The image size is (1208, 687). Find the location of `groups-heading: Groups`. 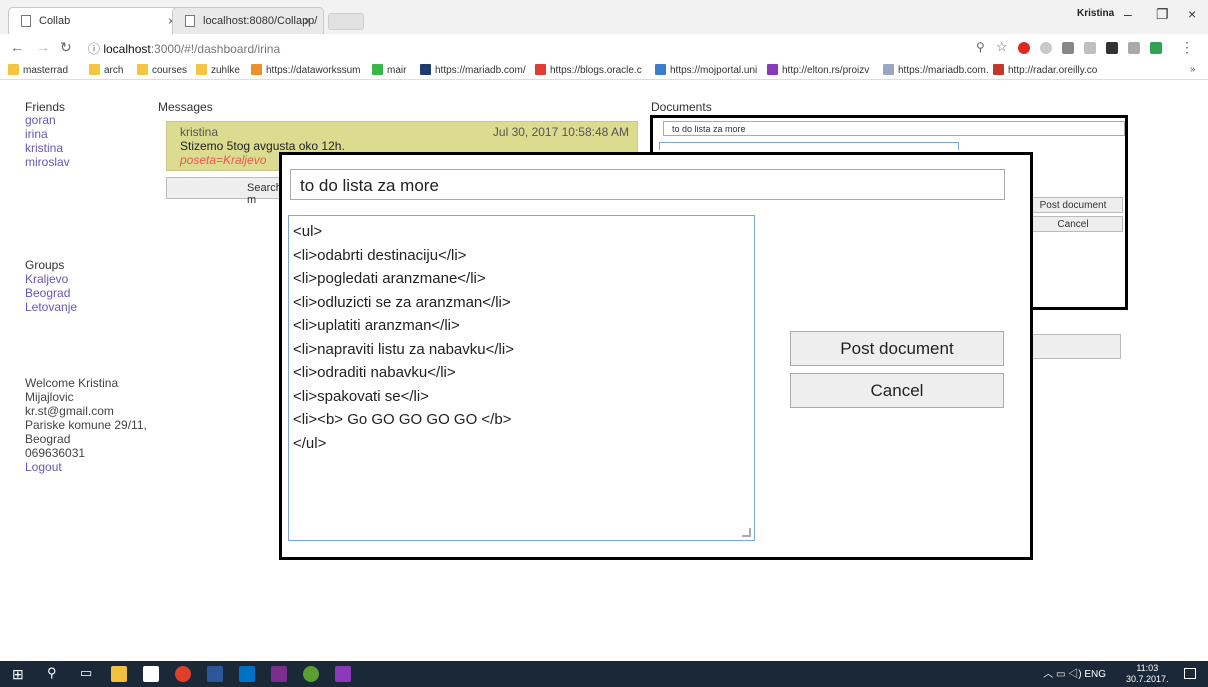

groups-heading: Groups is located at coordinates (45, 265).